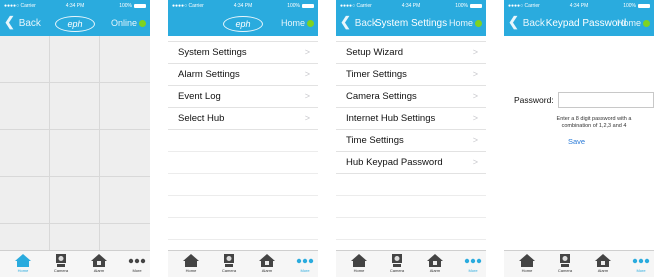 The height and width of the screenshot is (277, 656). I want to click on list-item-system-settings: System Settings >, so click(243, 52).